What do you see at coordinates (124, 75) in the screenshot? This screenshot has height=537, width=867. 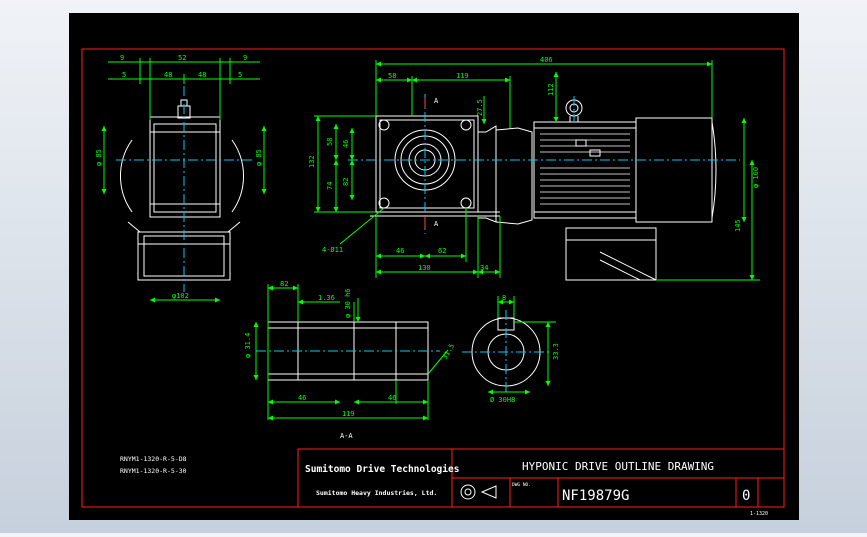 I see `dim-end-5a: 5` at bounding box center [124, 75].